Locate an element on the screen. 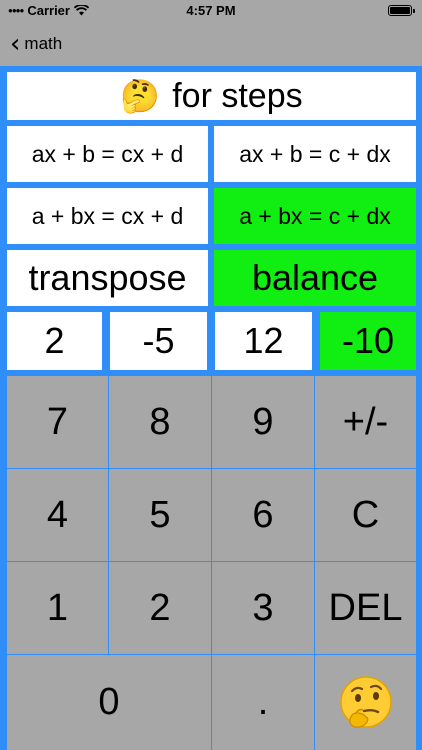  method-label: balance is located at coordinates (315, 277).